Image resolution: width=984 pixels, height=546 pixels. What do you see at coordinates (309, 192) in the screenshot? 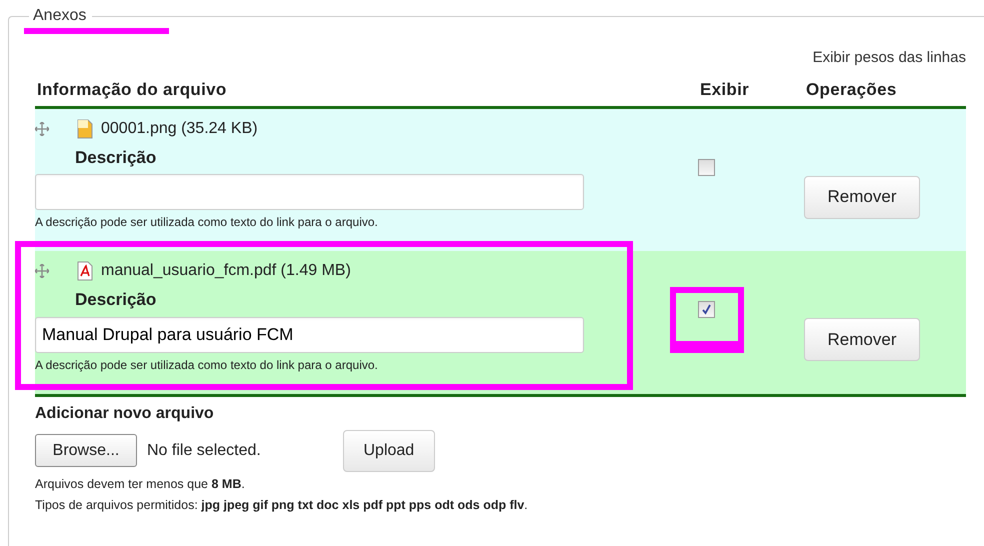
I see `description-field` at bounding box center [309, 192].